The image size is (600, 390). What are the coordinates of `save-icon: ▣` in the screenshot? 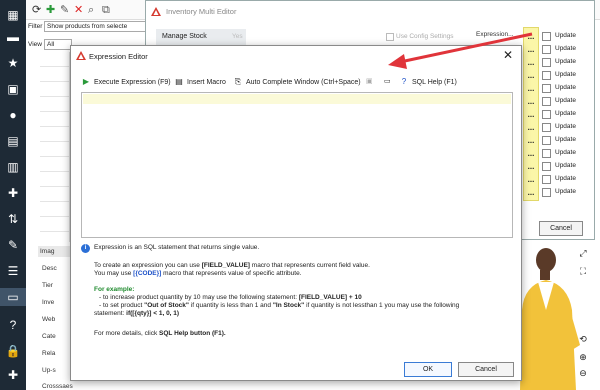 It's located at (369, 82).